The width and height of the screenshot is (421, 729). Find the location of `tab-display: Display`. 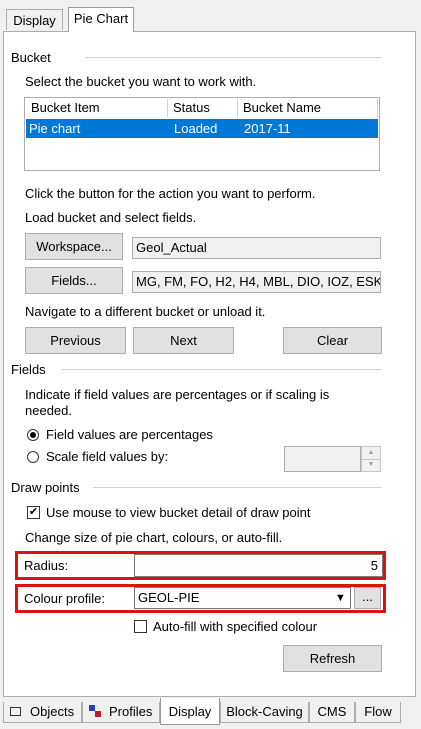

tab-display: Display is located at coordinates (190, 711).